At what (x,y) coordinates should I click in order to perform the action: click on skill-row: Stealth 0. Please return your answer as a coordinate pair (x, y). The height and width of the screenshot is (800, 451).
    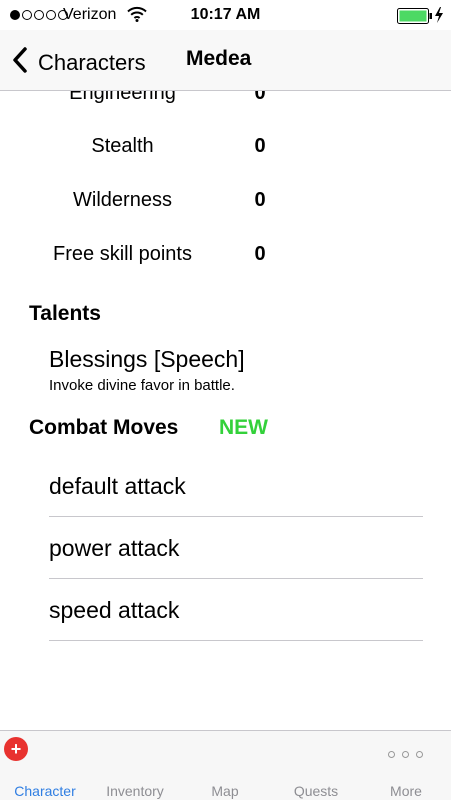
    Looking at the image, I should click on (225, 150).